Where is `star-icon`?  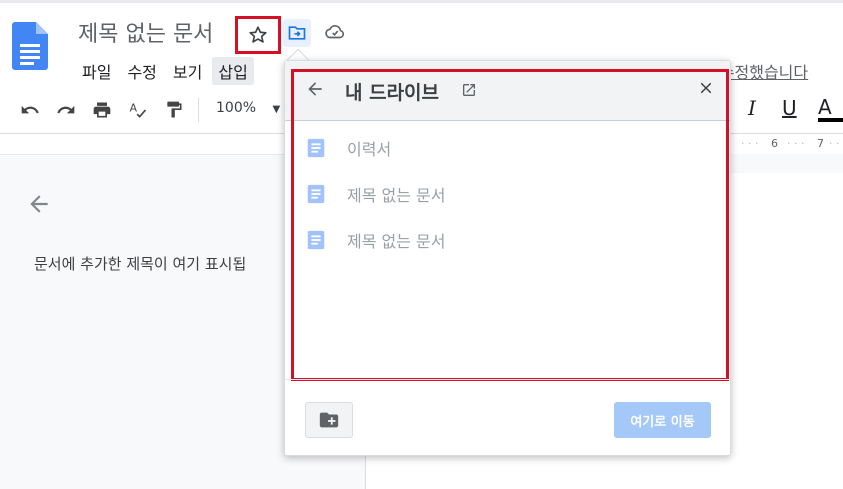
star-icon is located at coordinates (258, 34).